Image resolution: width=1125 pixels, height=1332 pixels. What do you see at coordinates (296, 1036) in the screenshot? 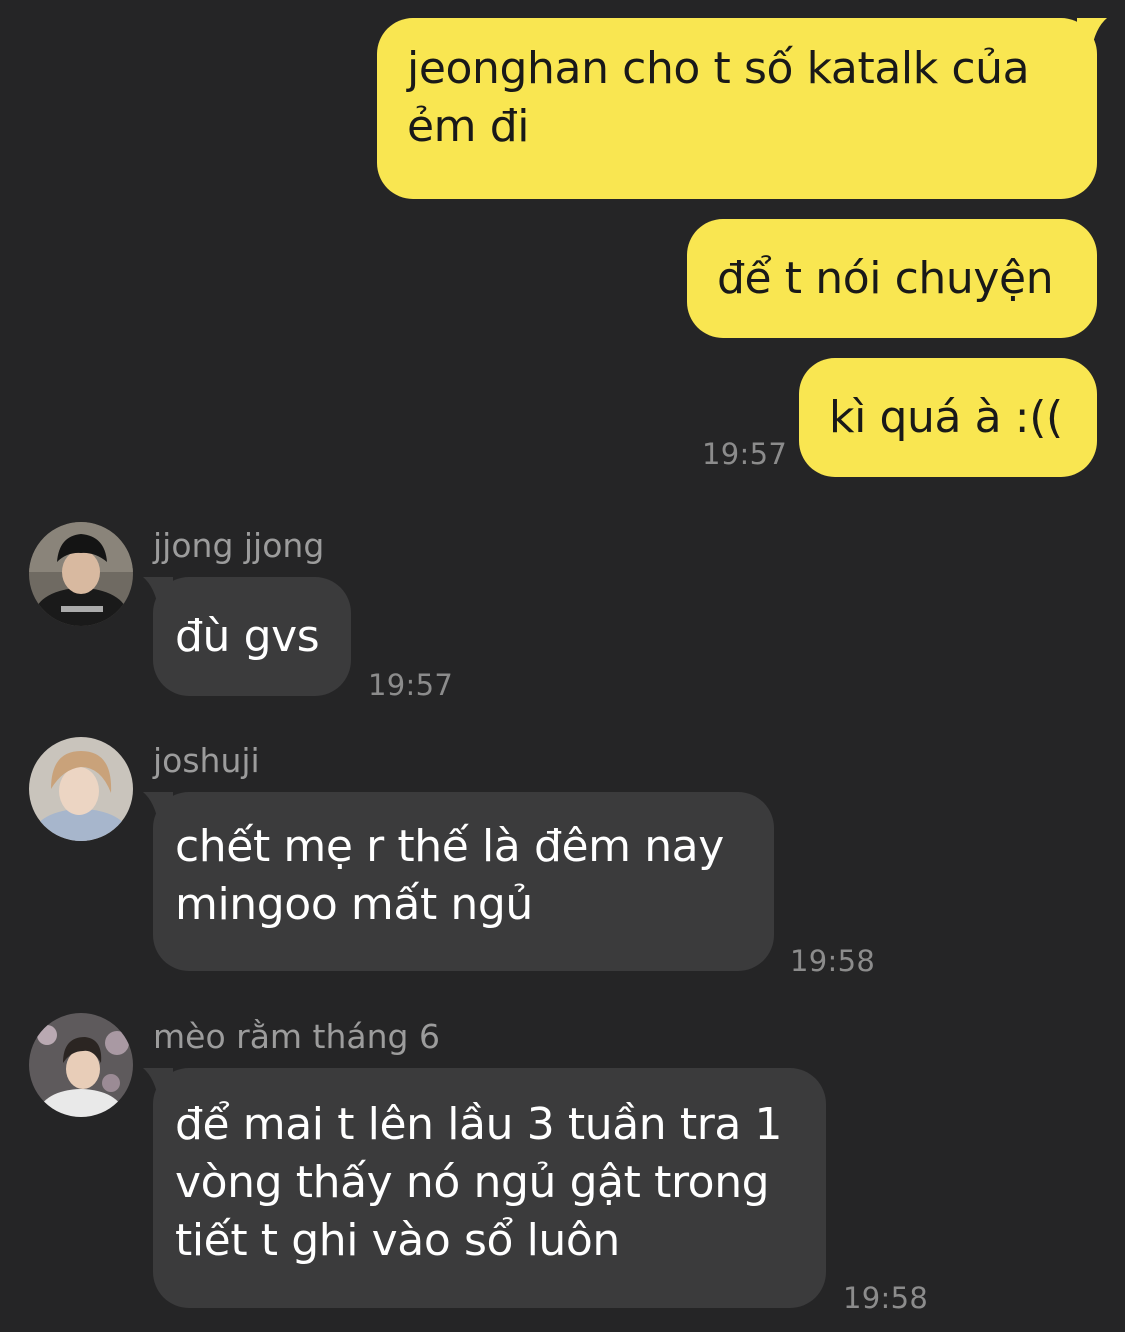
I see `sender-name: mèo rằm tháng 6` at bounding box center [296, 1036].